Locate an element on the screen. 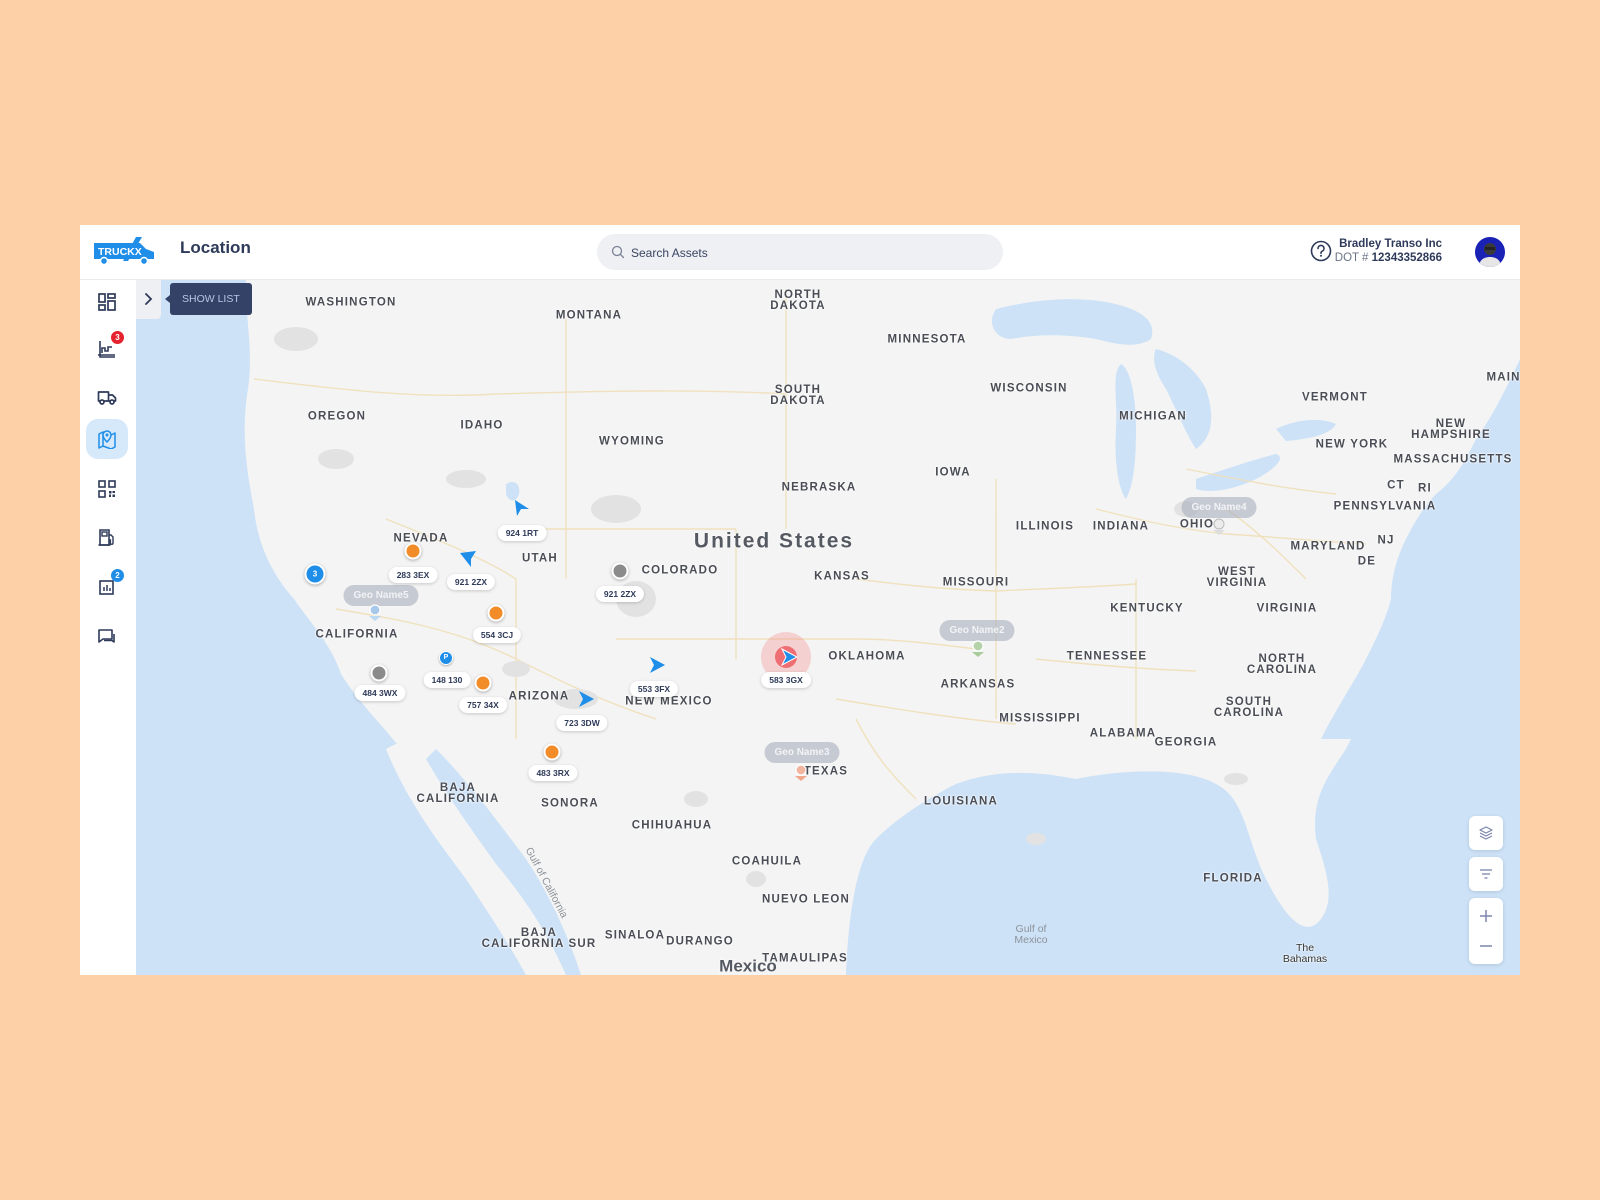 This screenshot has height=1200, width=1600. truckx-logo: TRUCKX is located at coordinates (125, 251).